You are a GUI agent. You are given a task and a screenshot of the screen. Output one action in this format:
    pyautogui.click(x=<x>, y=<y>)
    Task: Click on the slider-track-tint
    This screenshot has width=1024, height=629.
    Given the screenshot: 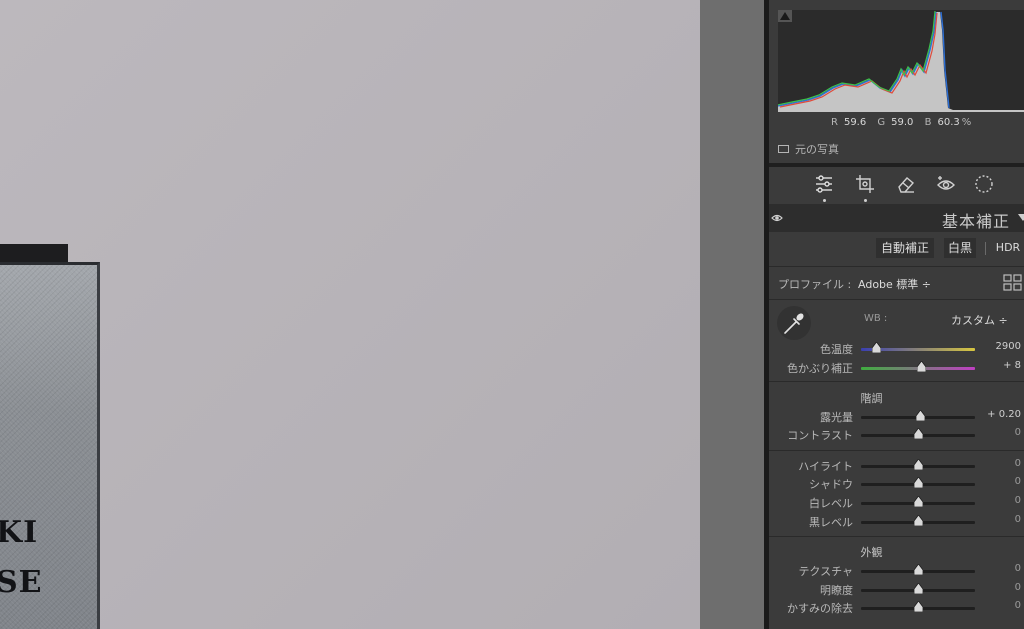 What is the action you would take?
    pyautogui.click(x=918, y=366)
    